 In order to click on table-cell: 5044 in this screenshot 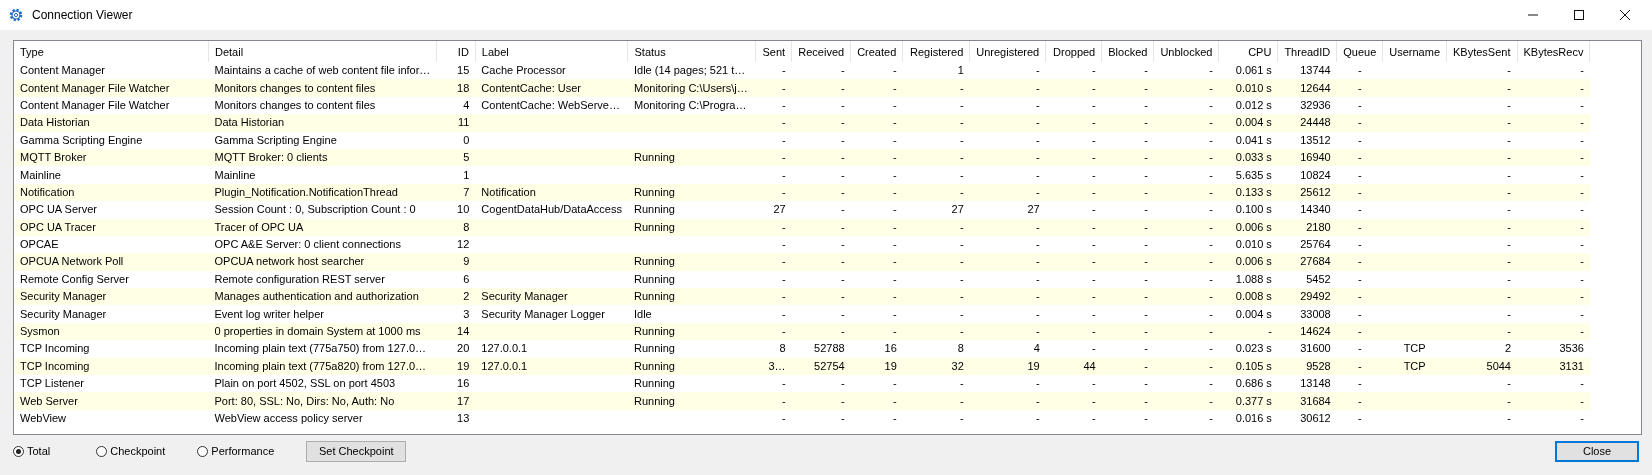, I will do `click(1481, 366)`.